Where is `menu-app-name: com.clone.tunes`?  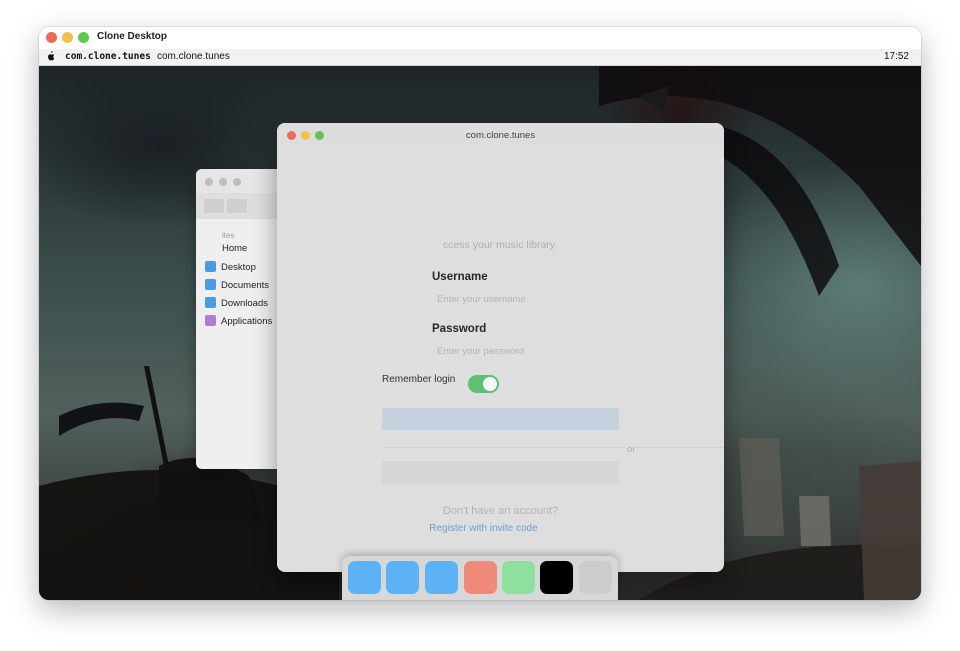
menu-app-name: com.clone.tunes is located at coordinates (108, 56).